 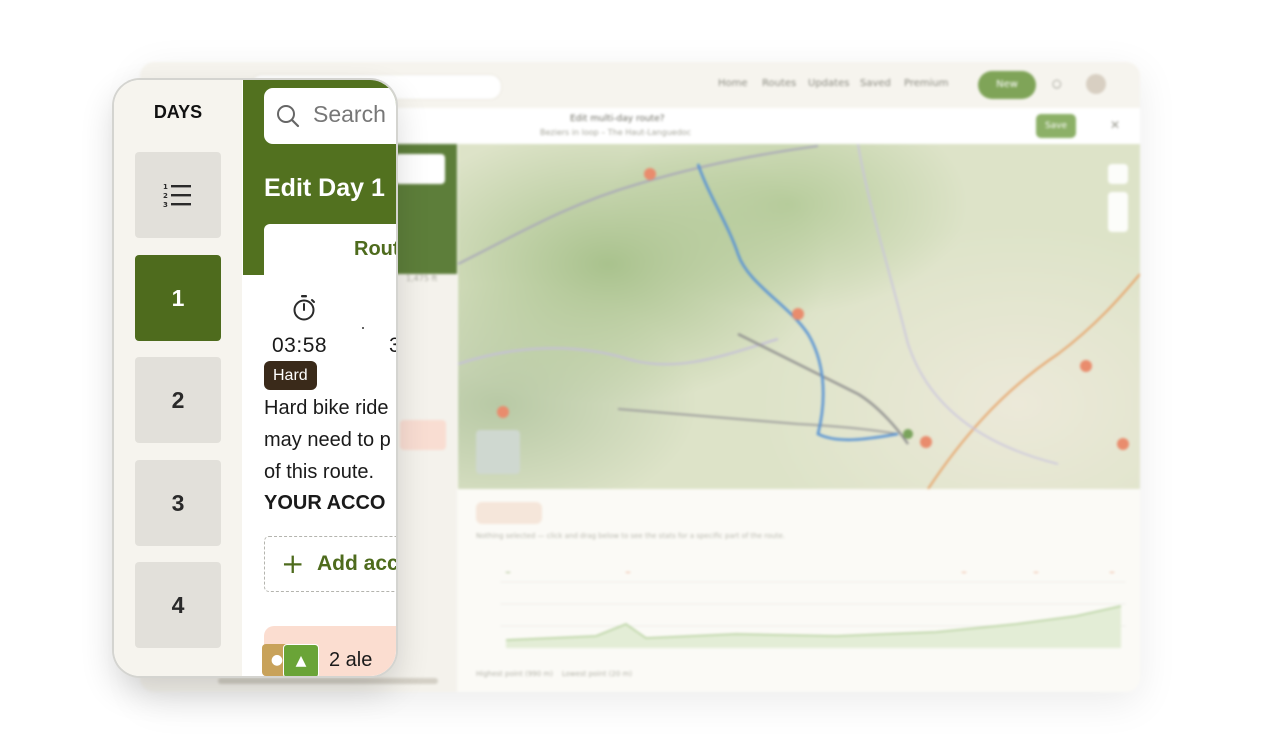 I want to click on background-save-button: Save, so click(x=1056, y=126).